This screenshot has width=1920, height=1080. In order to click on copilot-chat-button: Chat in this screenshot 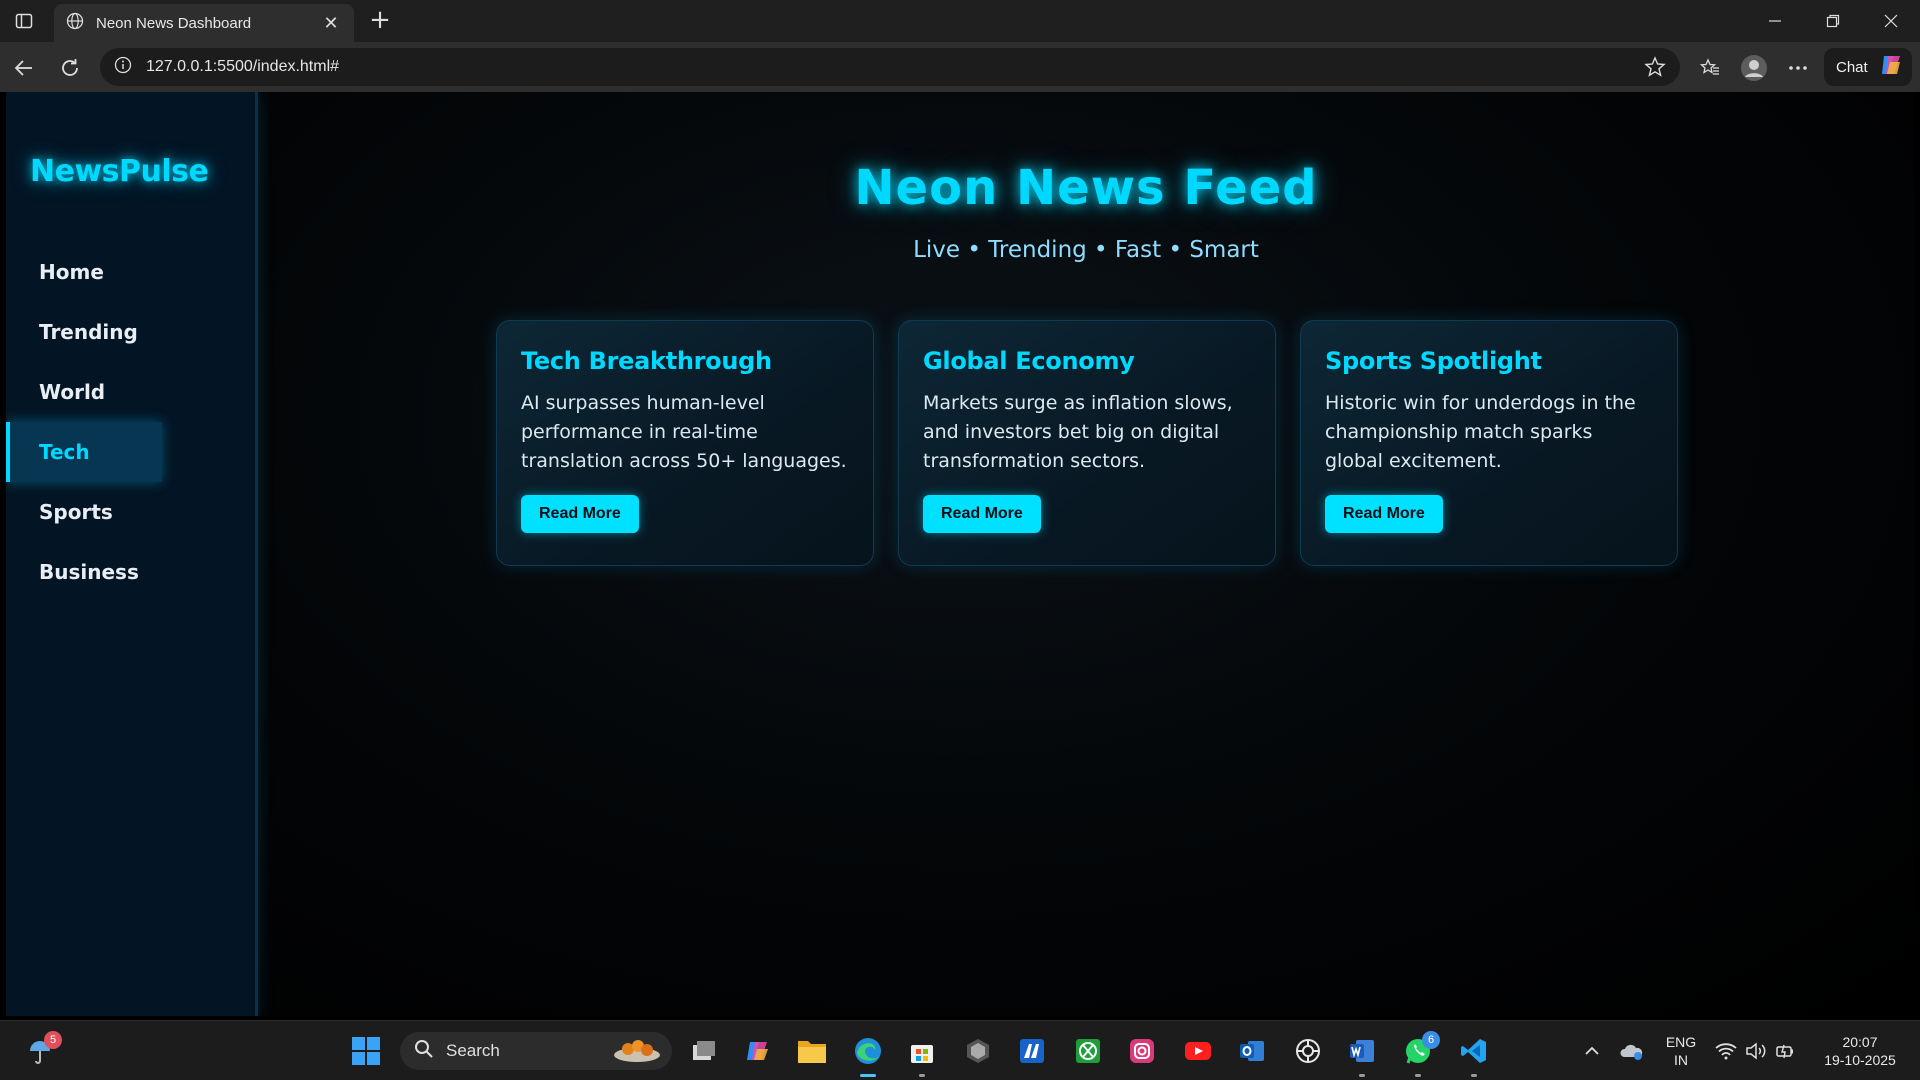, I will do `click(1868, 67)`.